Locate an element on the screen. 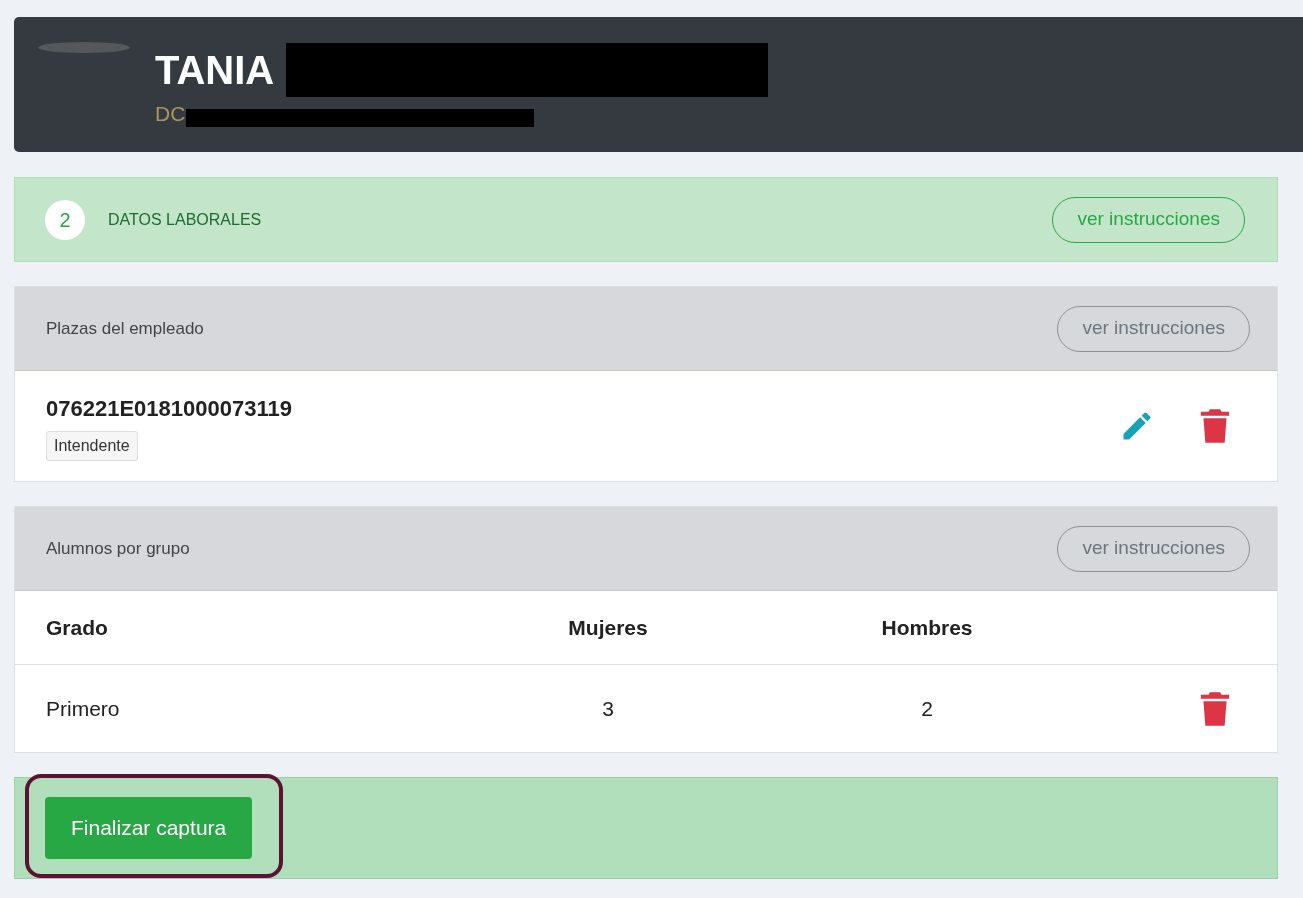 This screenshot has width=1303, height=898. position-badge: Intendente is located at coordinates (92, 445).